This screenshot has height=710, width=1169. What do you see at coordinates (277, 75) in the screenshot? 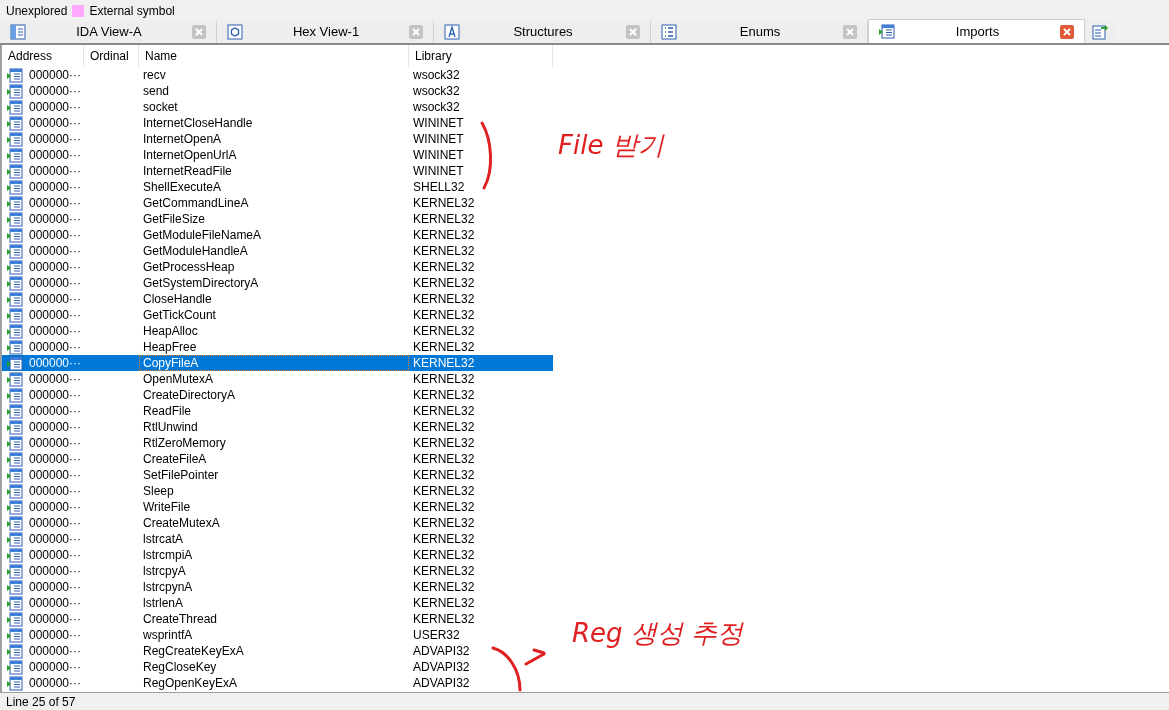
I see `table-row: 000000··· recv wsock32` at bounding box center [277, 75].